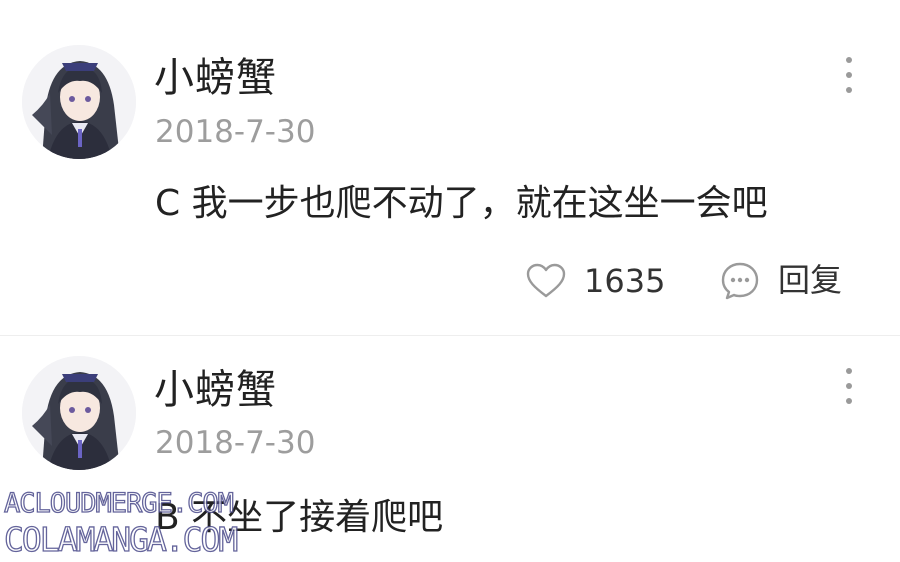  I want to click on reply-button: 回复, so click(790, 281).